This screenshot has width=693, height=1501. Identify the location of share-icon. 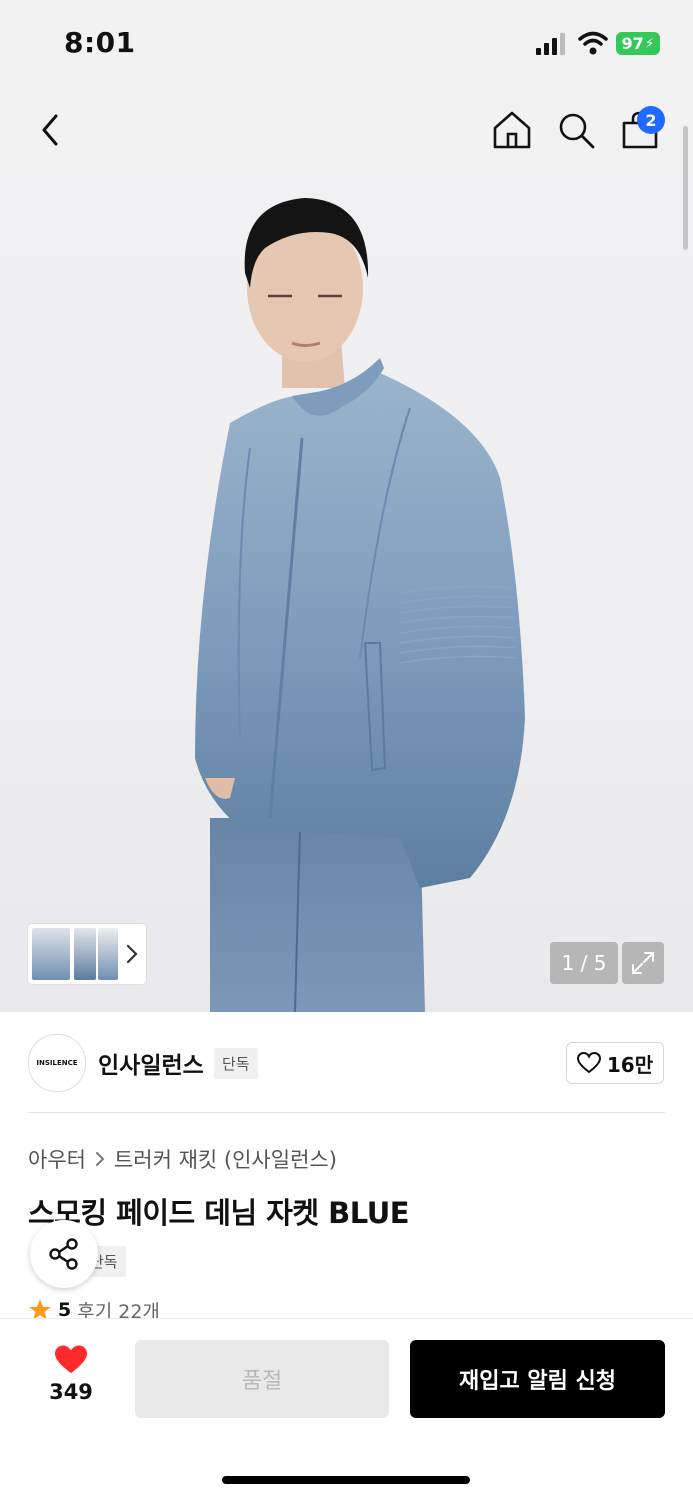
(63, 1254).